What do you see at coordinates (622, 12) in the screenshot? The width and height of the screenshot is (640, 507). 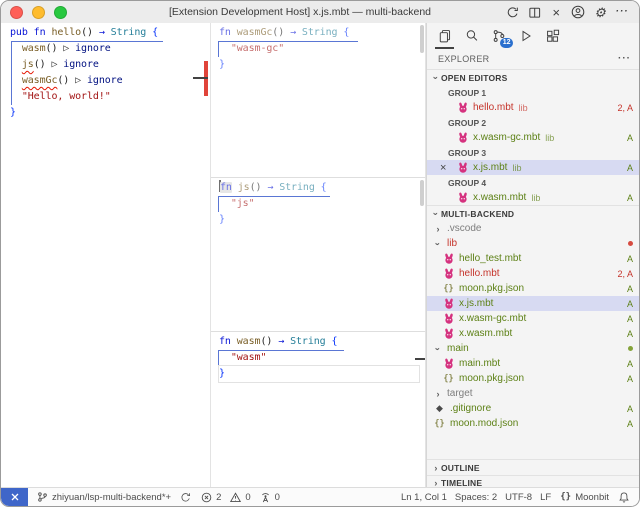 I see `more-button: ···` at bounding box center [622, 12].